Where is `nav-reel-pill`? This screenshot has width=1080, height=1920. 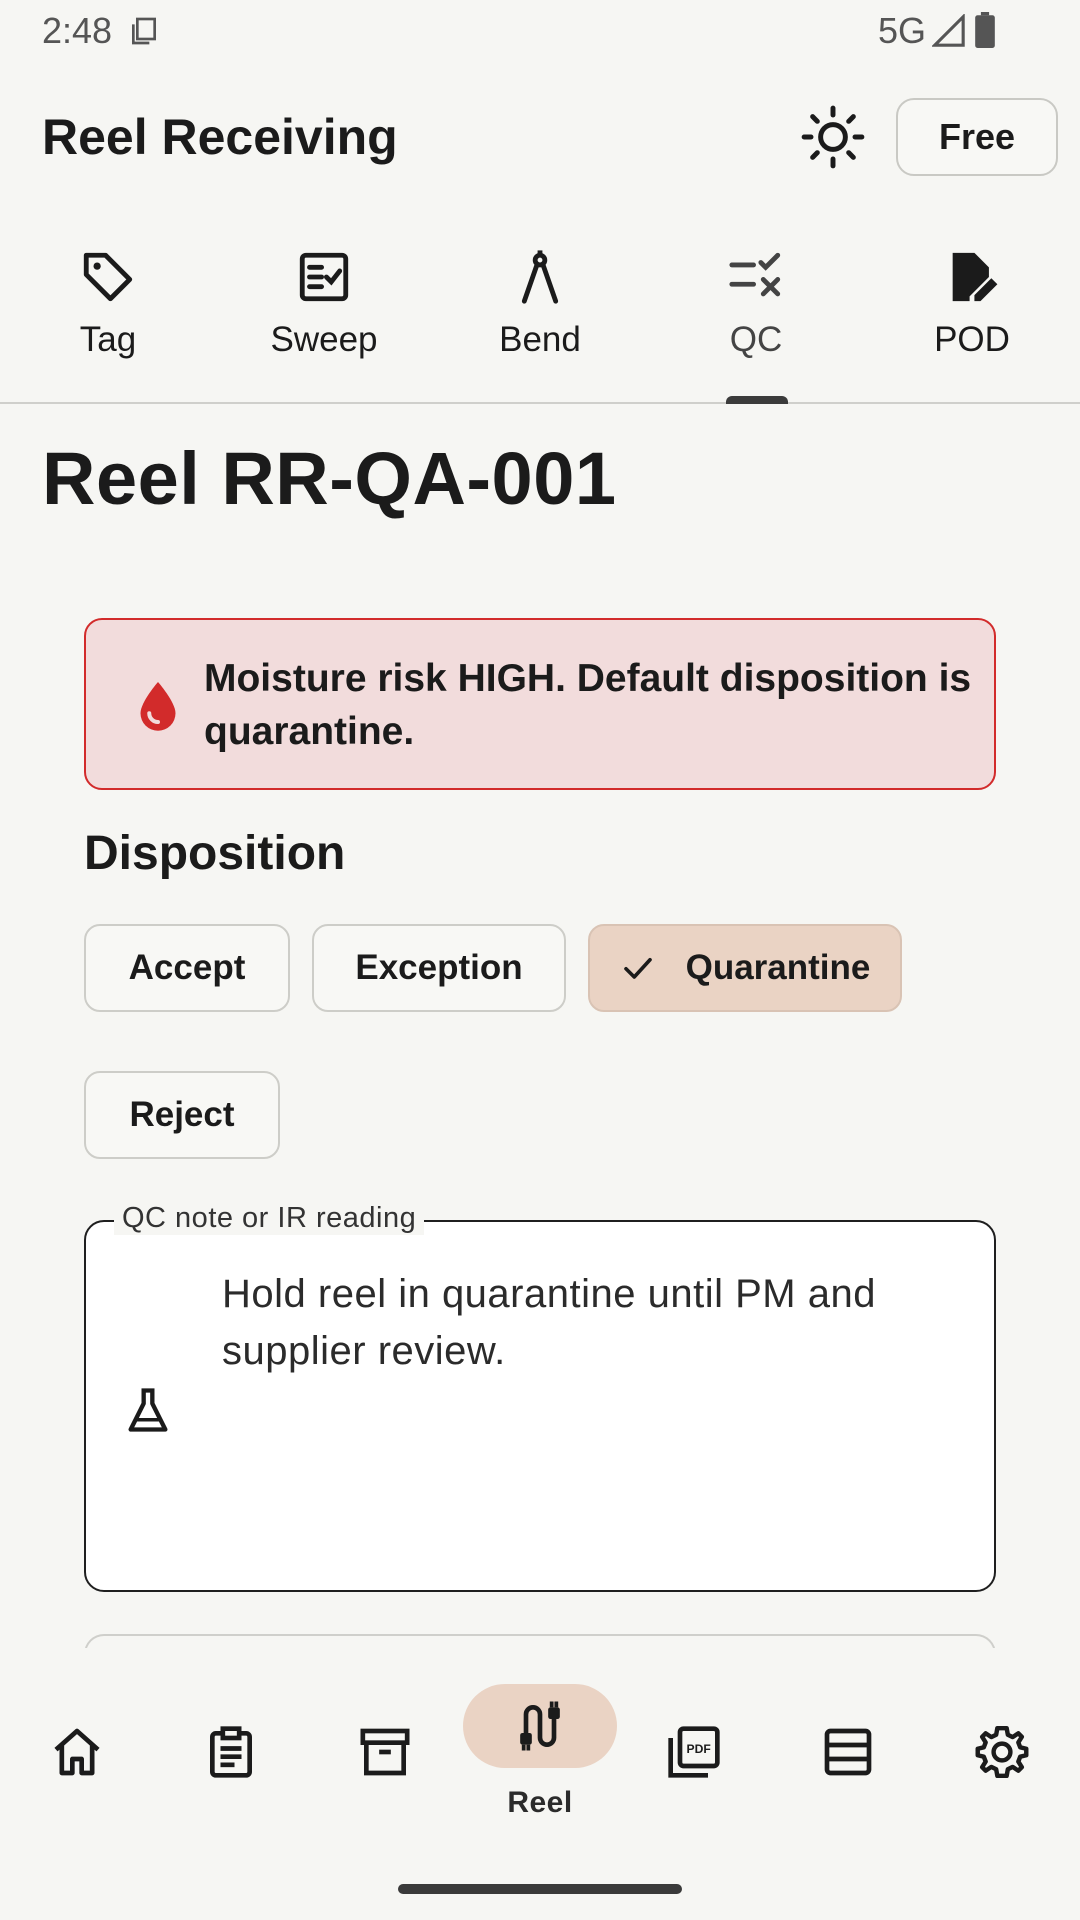
nav-reel-pill is located at coordinates (540, 1726).